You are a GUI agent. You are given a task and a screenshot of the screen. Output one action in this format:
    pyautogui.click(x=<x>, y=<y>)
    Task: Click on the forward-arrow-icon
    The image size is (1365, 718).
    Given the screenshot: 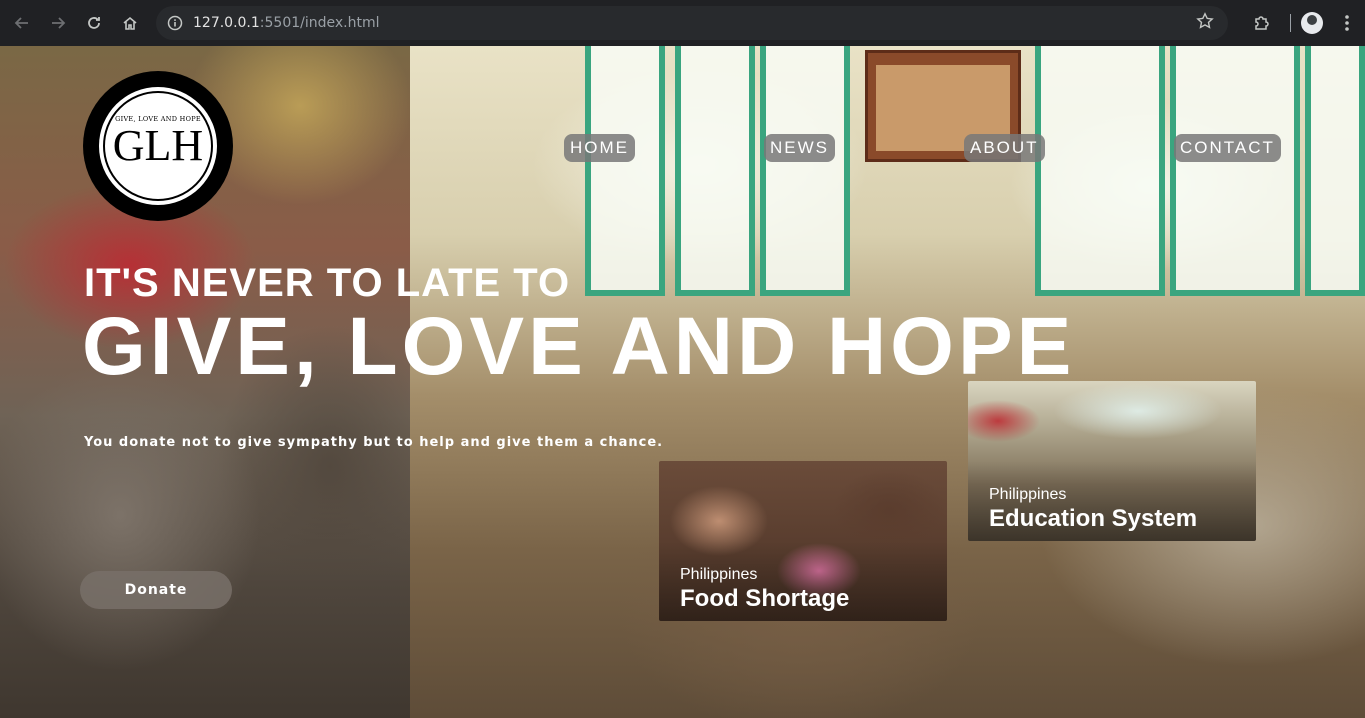 What is the action you would take?
    pyautogui.click(x=58, y=23)
    